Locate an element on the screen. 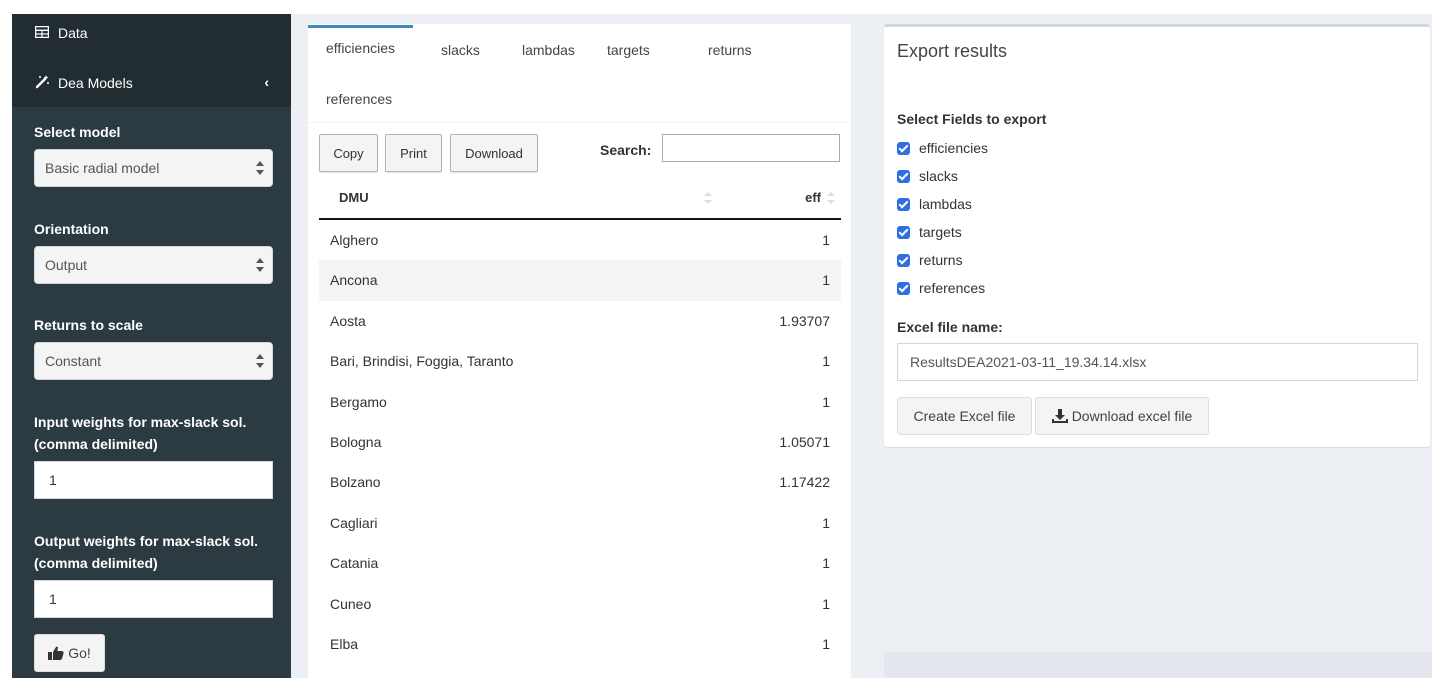  download-icon is located at coordinates (1059, 416).